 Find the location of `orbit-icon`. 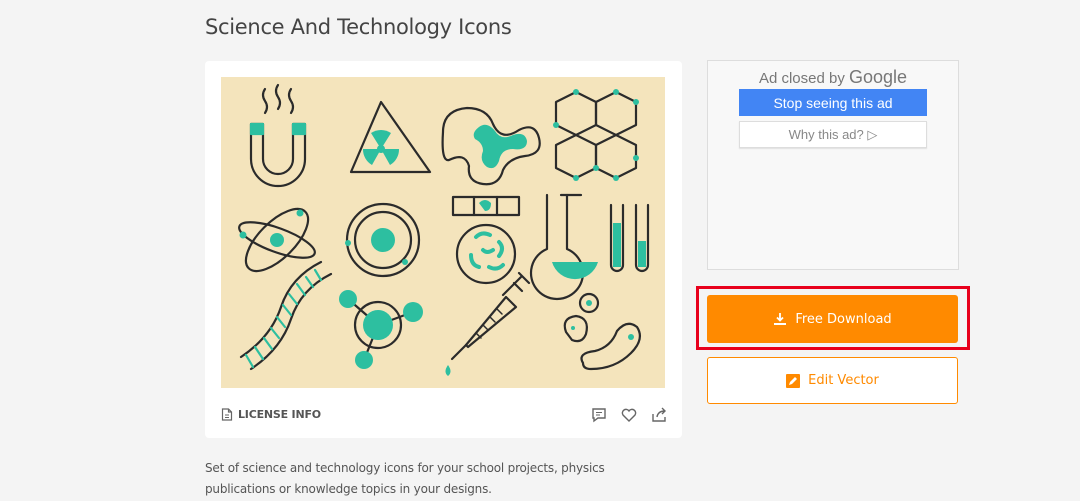

orbit-icon is located at coordinates (383, 240).